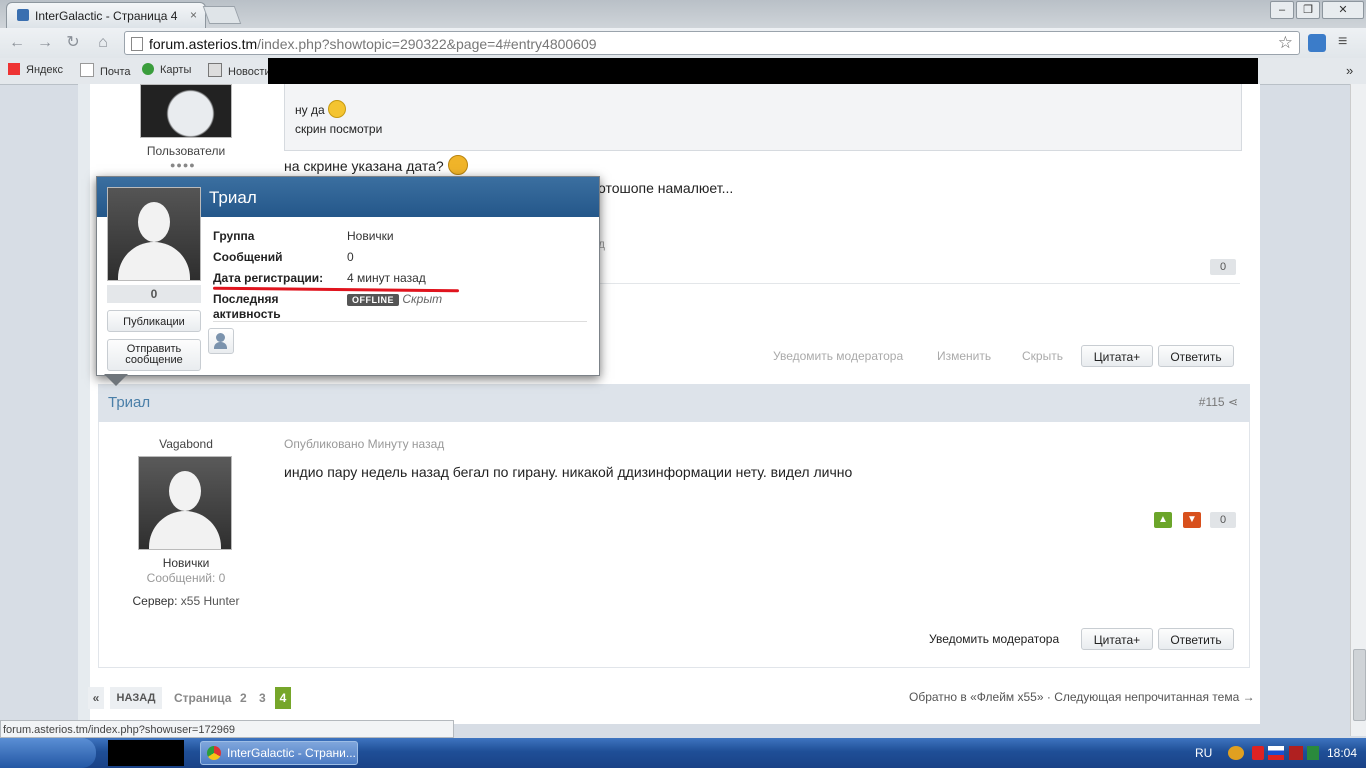 The width and height of the screenshot is (1366, 768). I want to click on tray-eye-icon, so click(1236, 753).